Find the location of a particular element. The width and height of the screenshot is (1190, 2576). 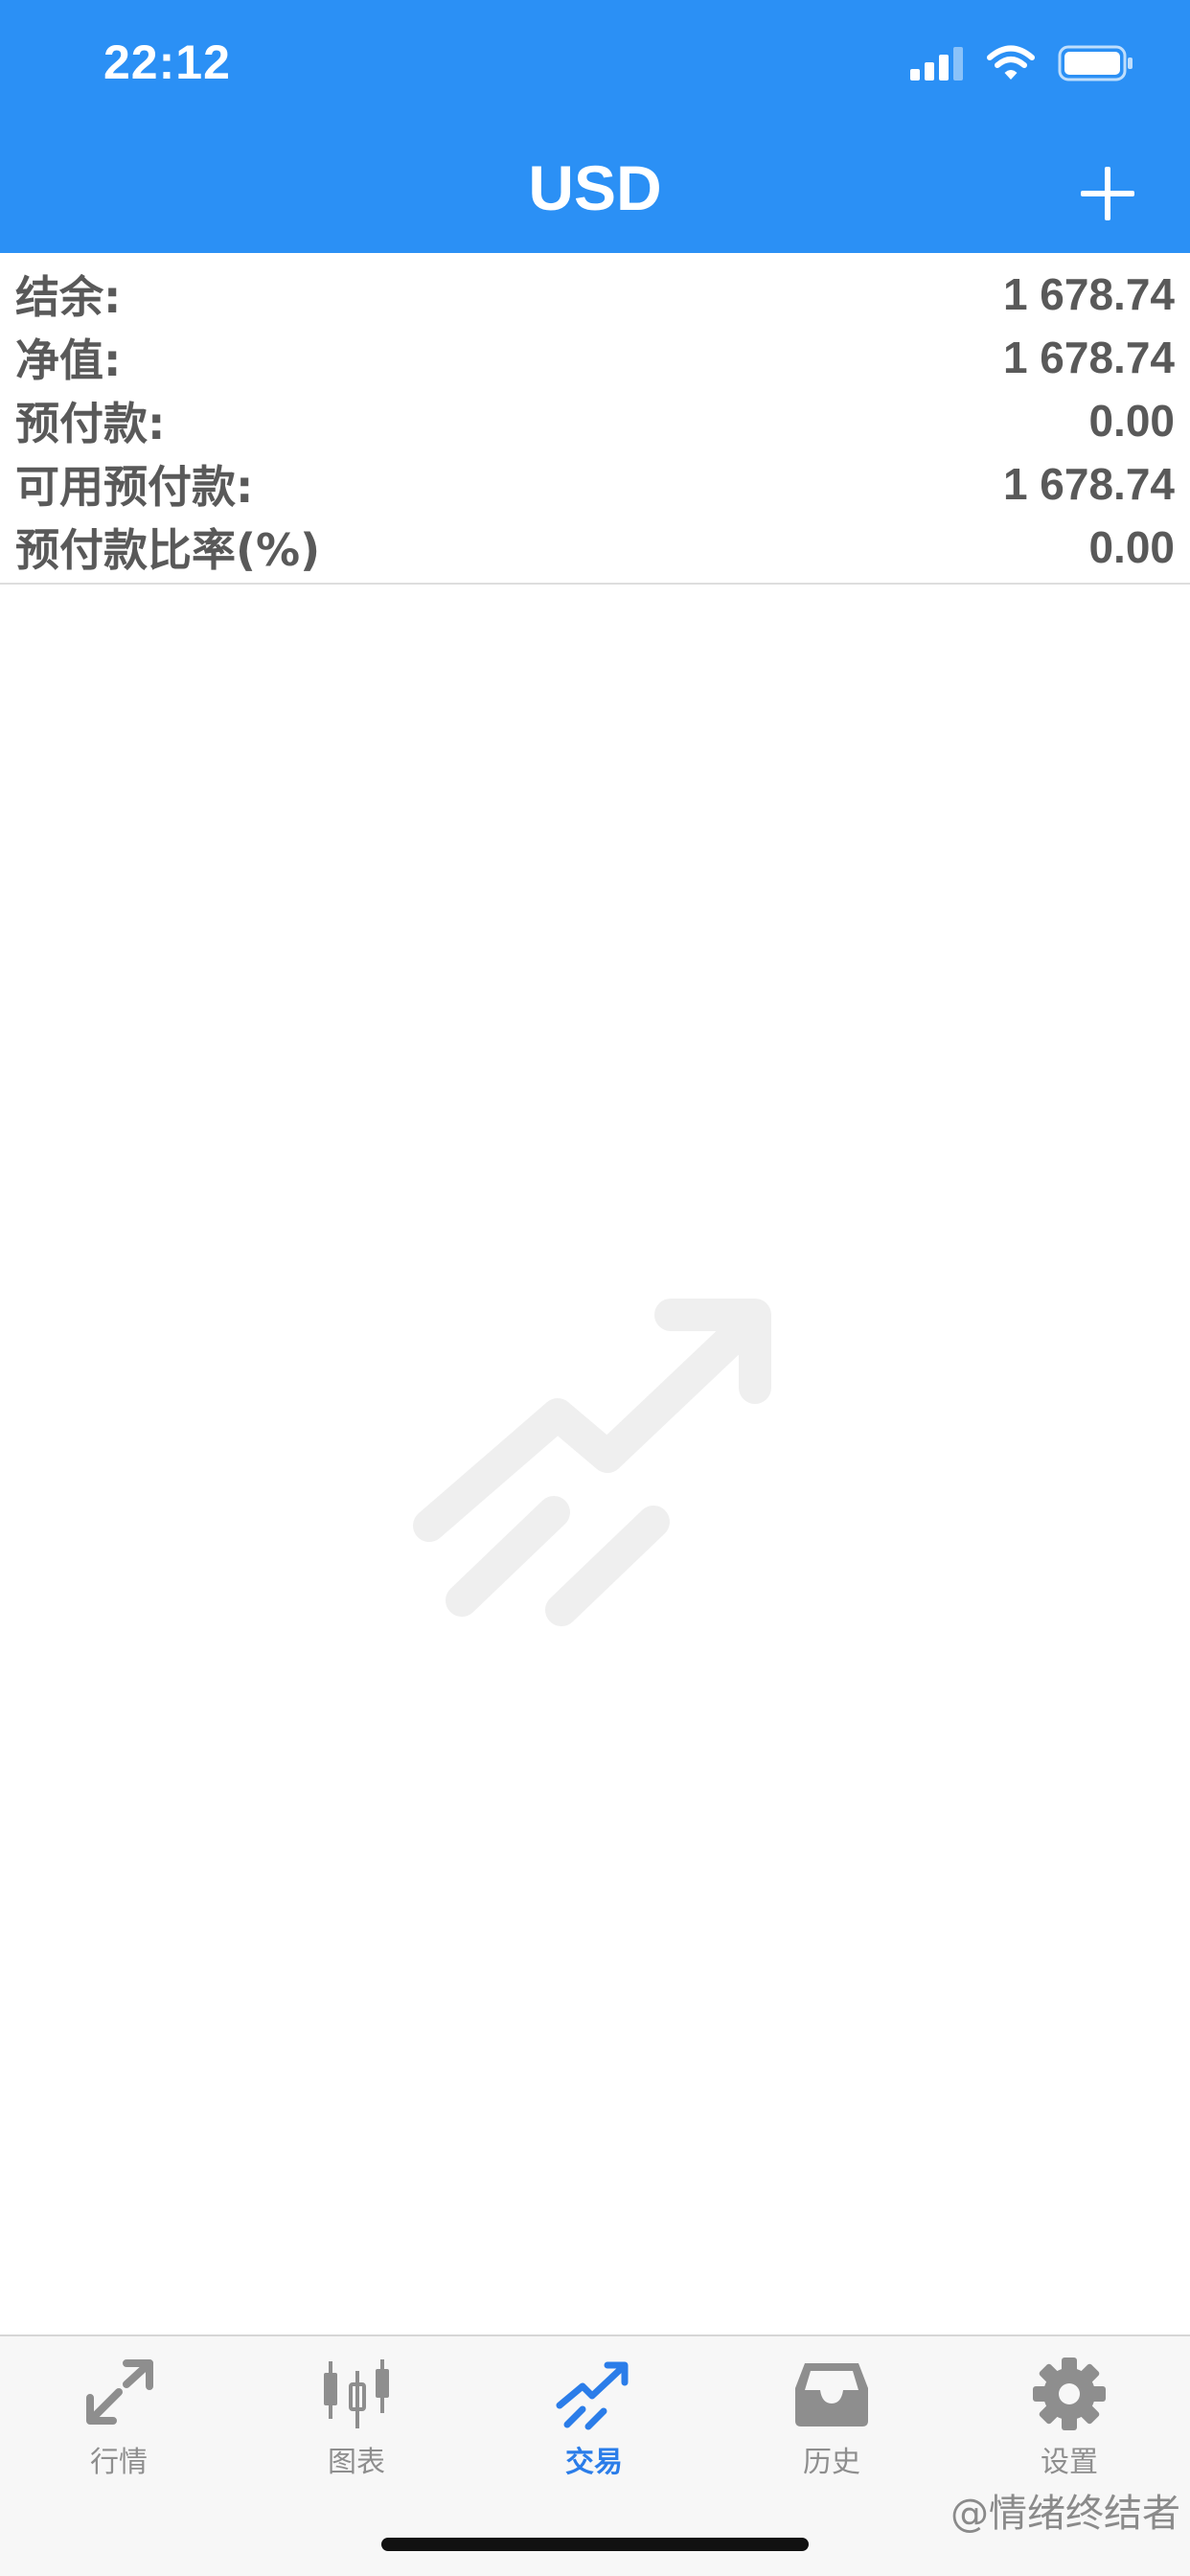

margin-label: 预付款: is located at coordinates (91, 423).